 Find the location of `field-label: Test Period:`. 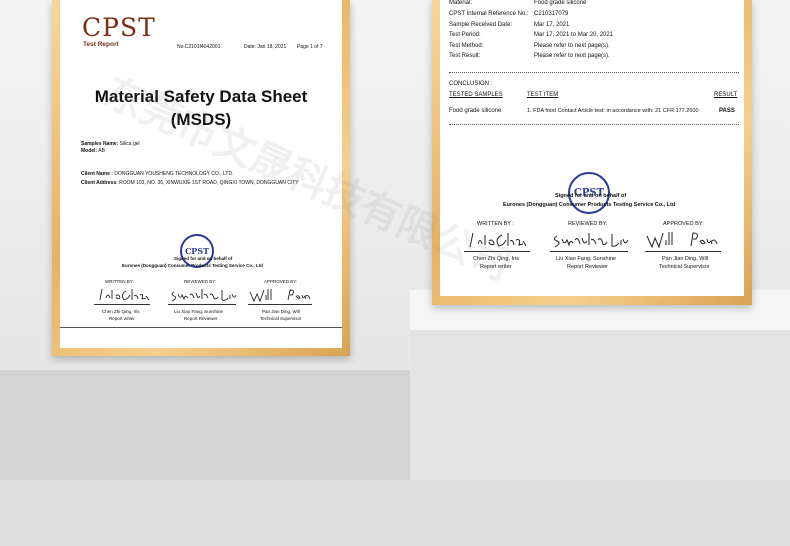

field-label: Test Period: is located at coordinates (465, 35).